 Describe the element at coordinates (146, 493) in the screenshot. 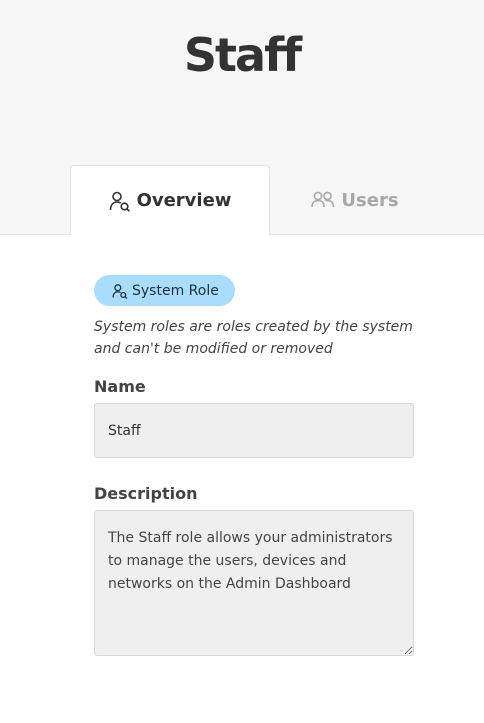

I see `description-label: Description` at that location.